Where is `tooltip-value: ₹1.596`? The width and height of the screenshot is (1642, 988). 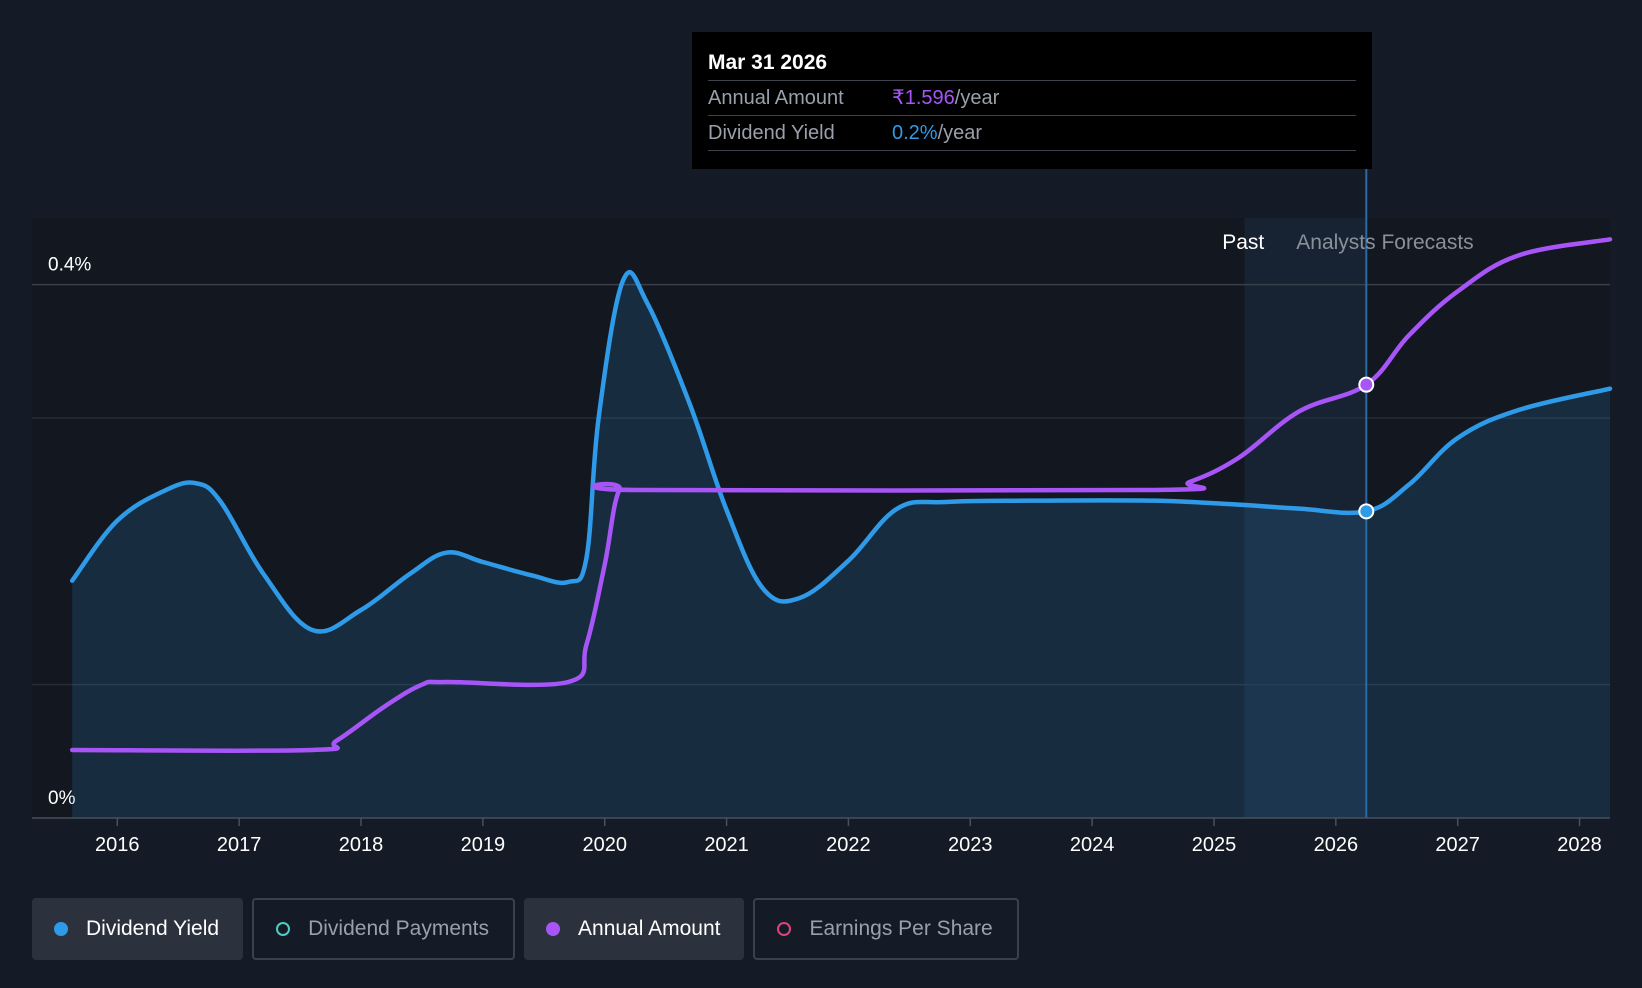 tooltip-value: ₹1.596 is located at coordinates (923, 98).